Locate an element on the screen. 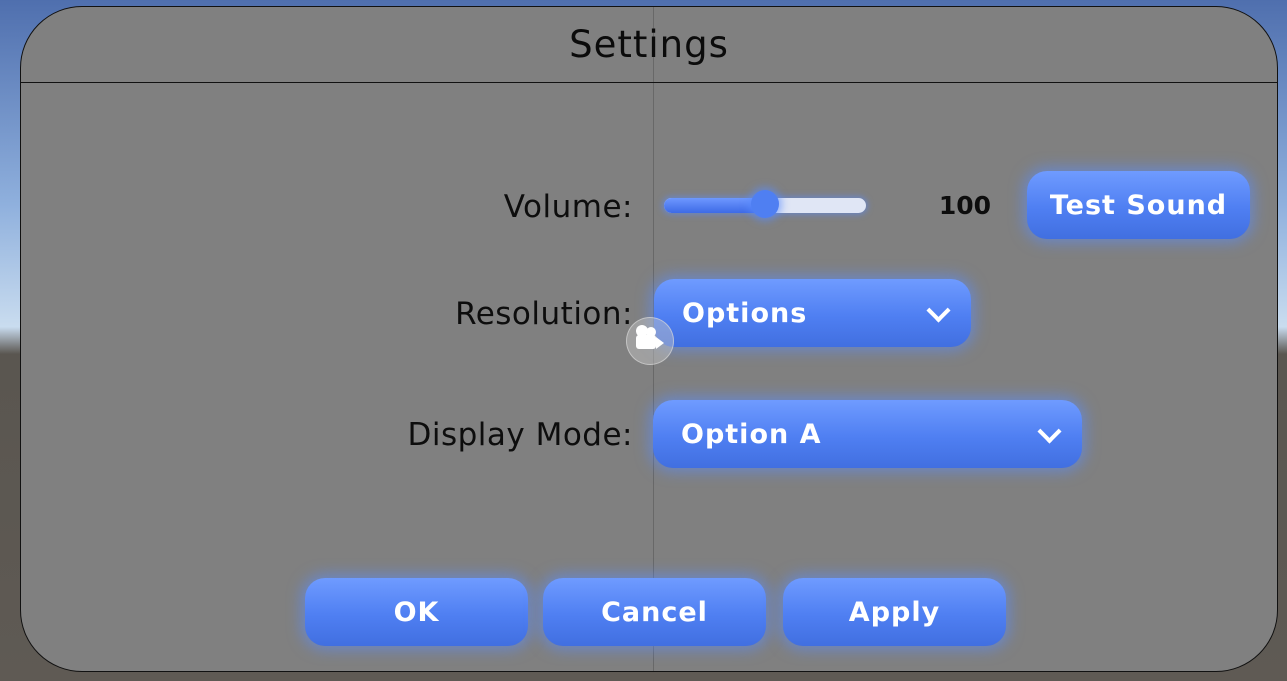 The width and height of the screenshot is (1287, 681). volume-slider-fill is located at coordinates (714, 205).